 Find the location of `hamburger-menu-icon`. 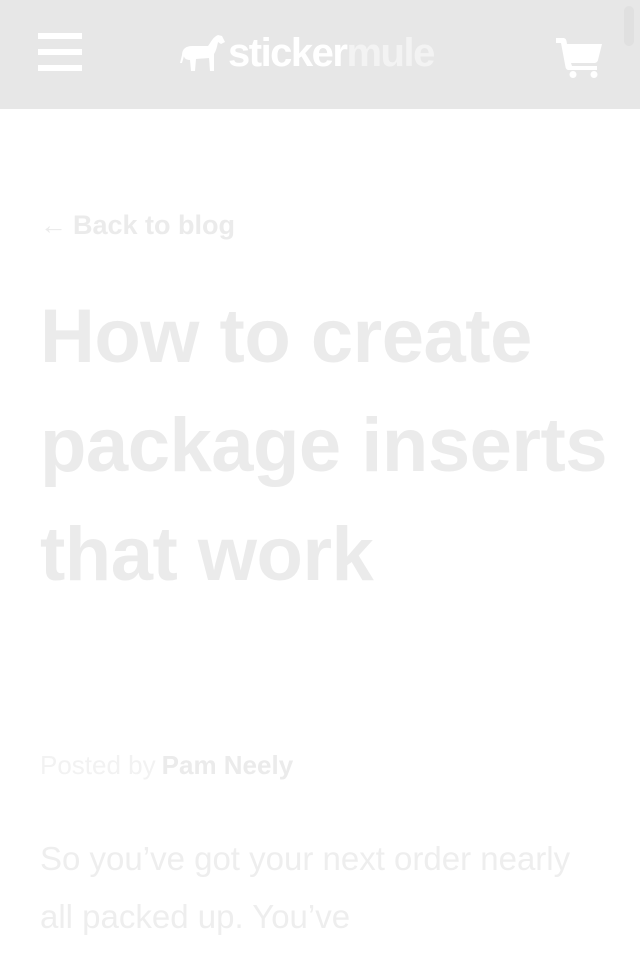

hamburger-menu-icon is located at coordinates (60, 53).